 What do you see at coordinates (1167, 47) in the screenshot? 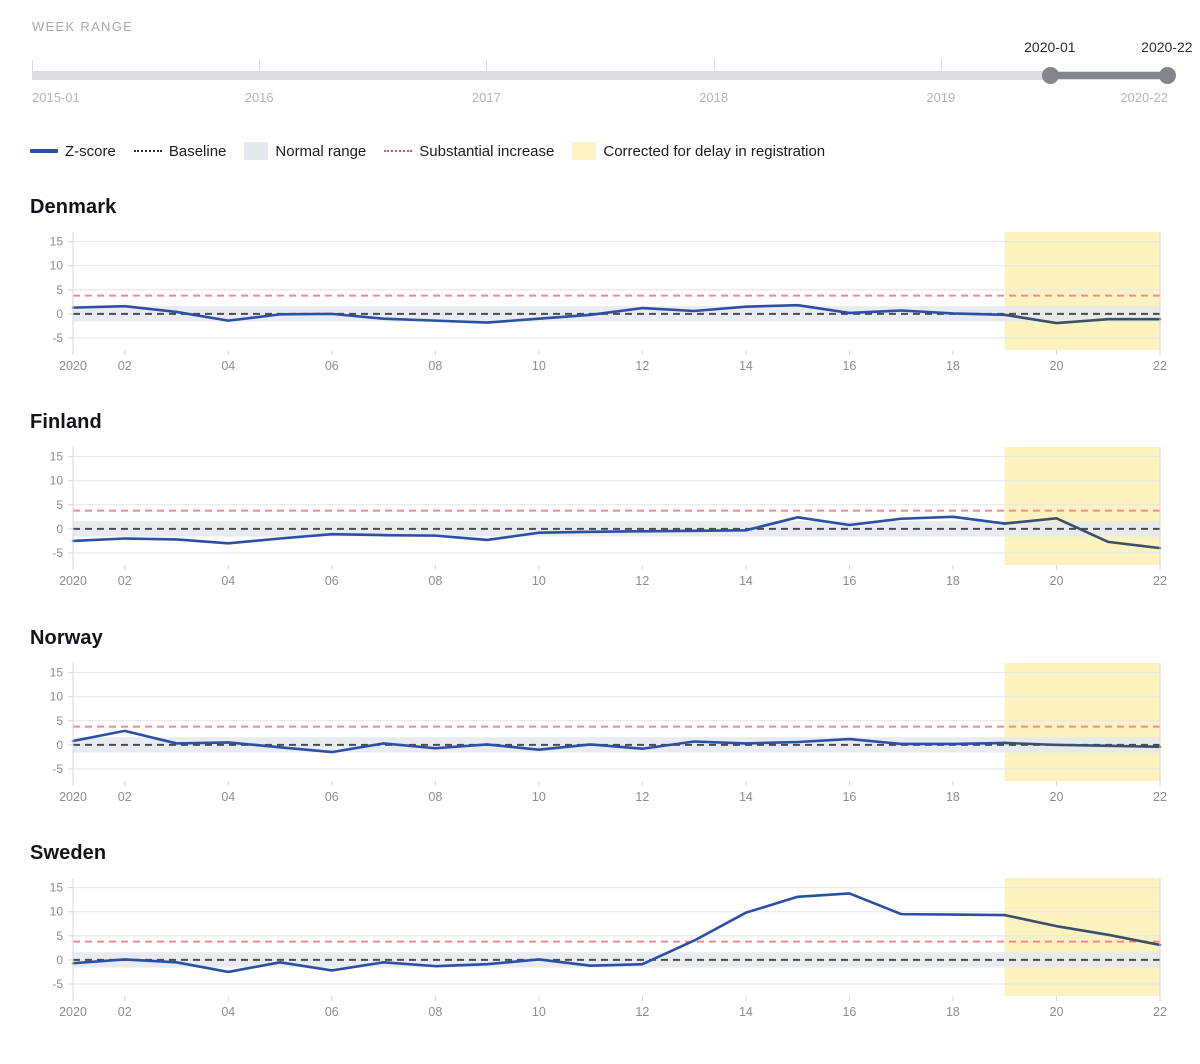
I see `slider-handle-end-value: 2020-22` at bounding box center [1167, 47].